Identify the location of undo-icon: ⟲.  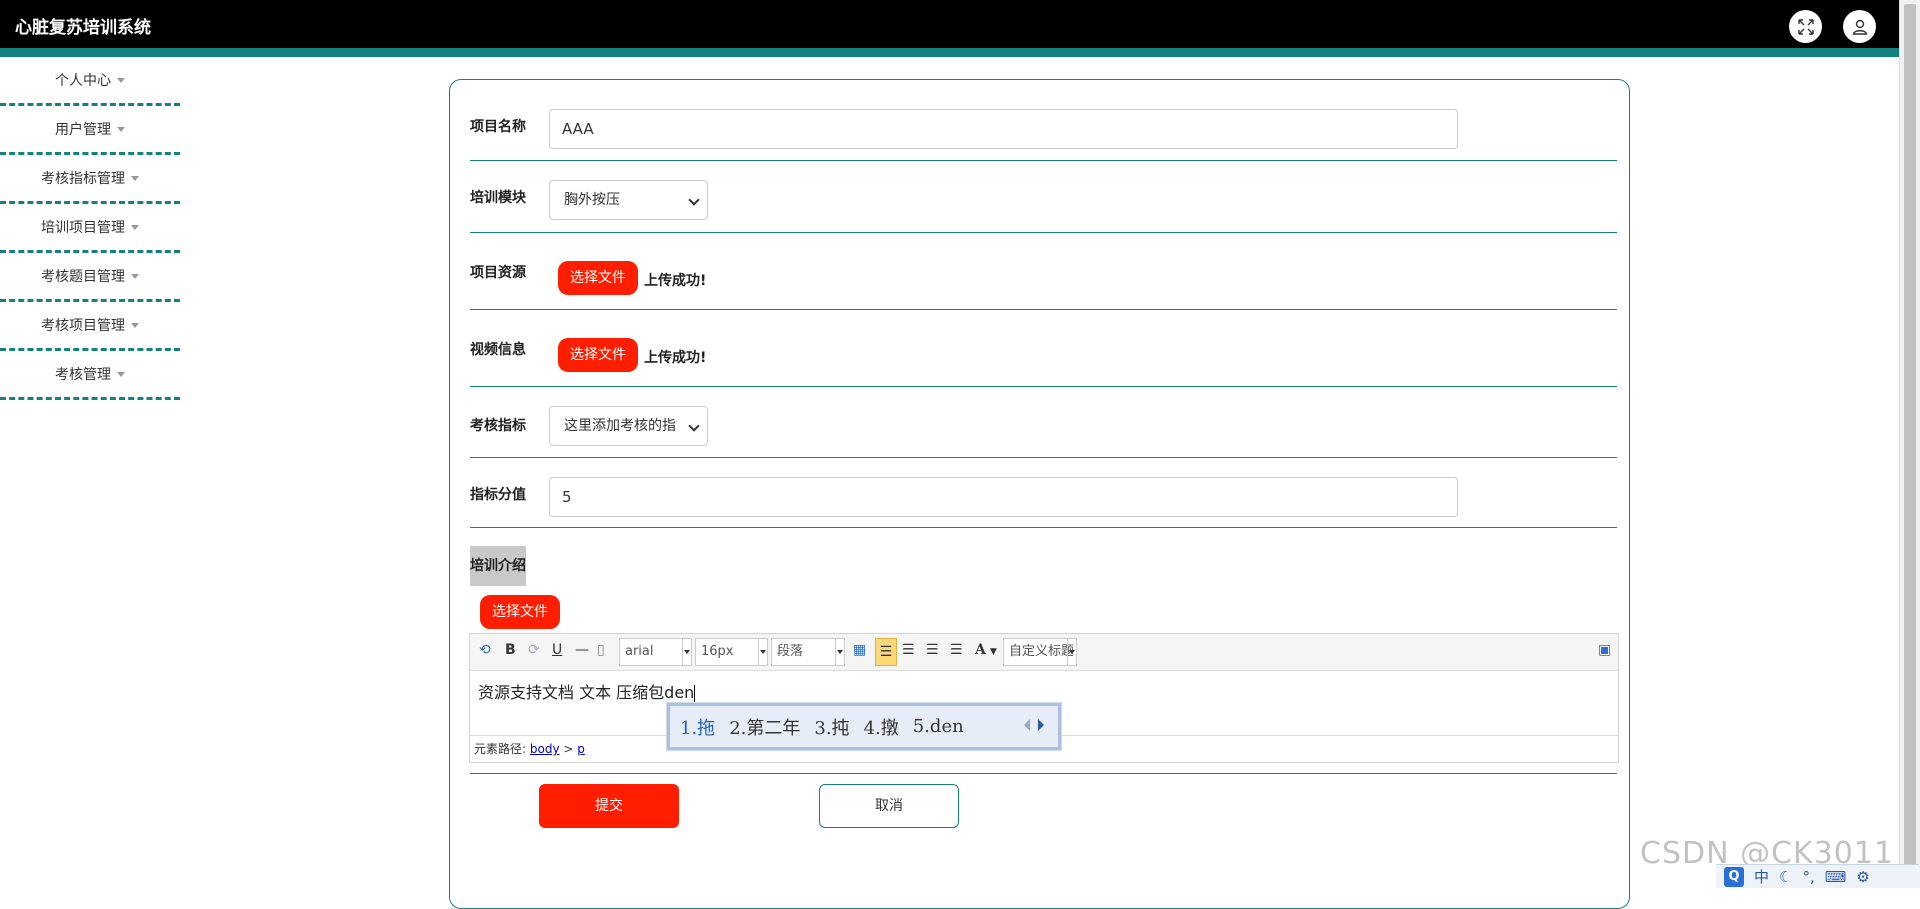
(485, 650).